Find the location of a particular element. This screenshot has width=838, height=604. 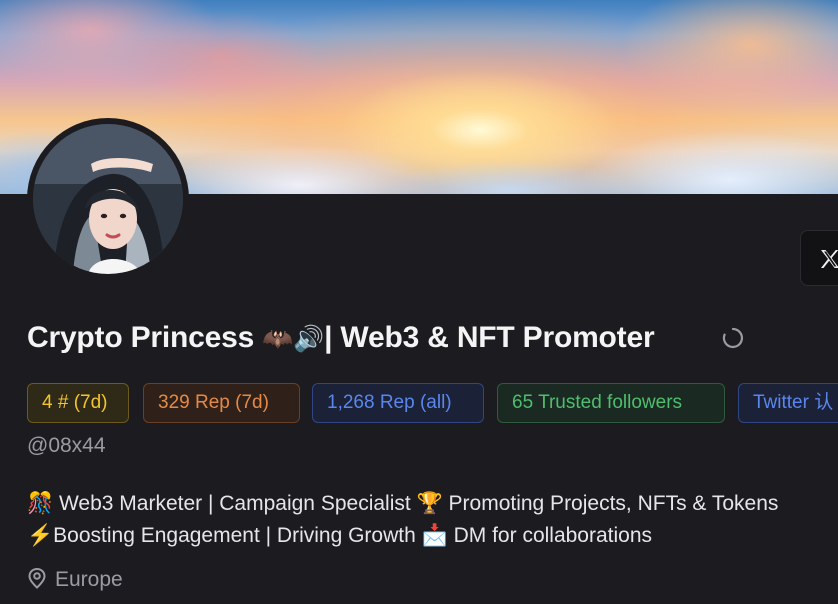

x-logo-icon is located at coordinates (829, 259).